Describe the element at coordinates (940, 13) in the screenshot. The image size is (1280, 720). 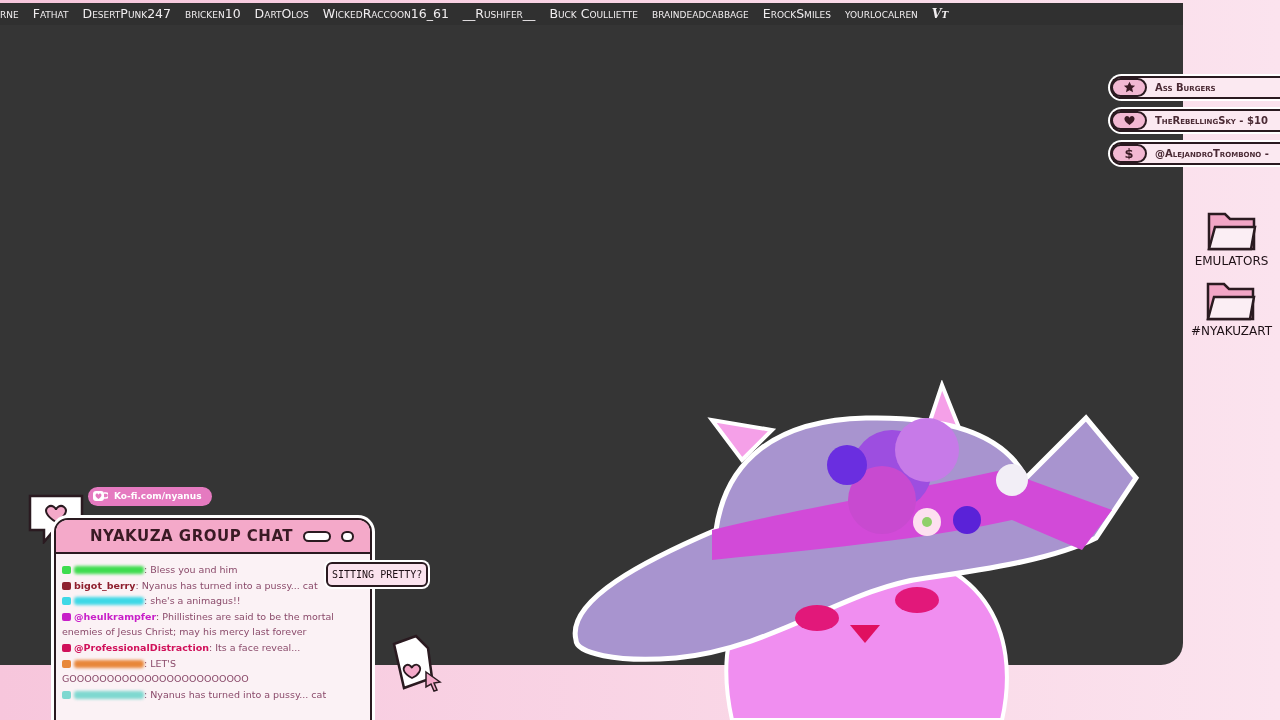
I see `supporter-name: Vt` at that location.